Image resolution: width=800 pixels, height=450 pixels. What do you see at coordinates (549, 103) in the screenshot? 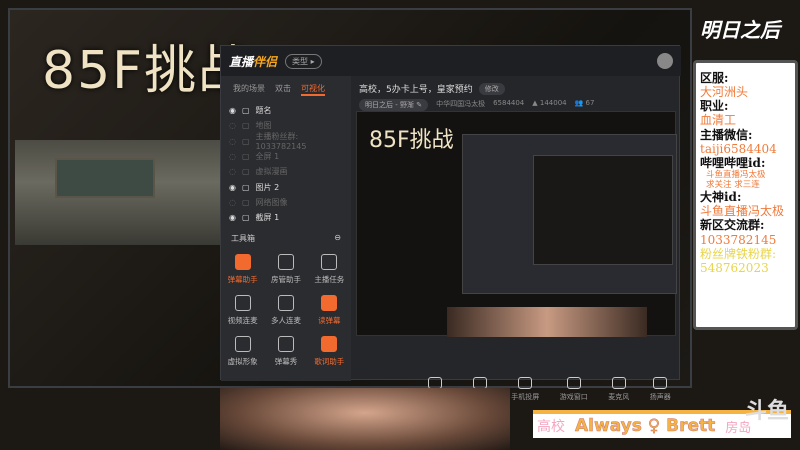
I see `heat-count: ▲ 144004` at bounding box center [549, 103].